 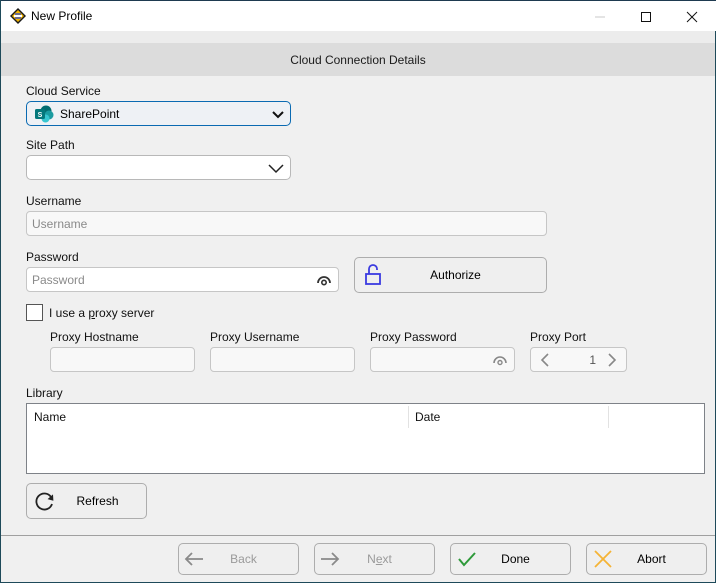 What do you see at coordinates (50, 417) in the screenshot?
I see `column-name-label: Name` at bounding box center [50, 417].